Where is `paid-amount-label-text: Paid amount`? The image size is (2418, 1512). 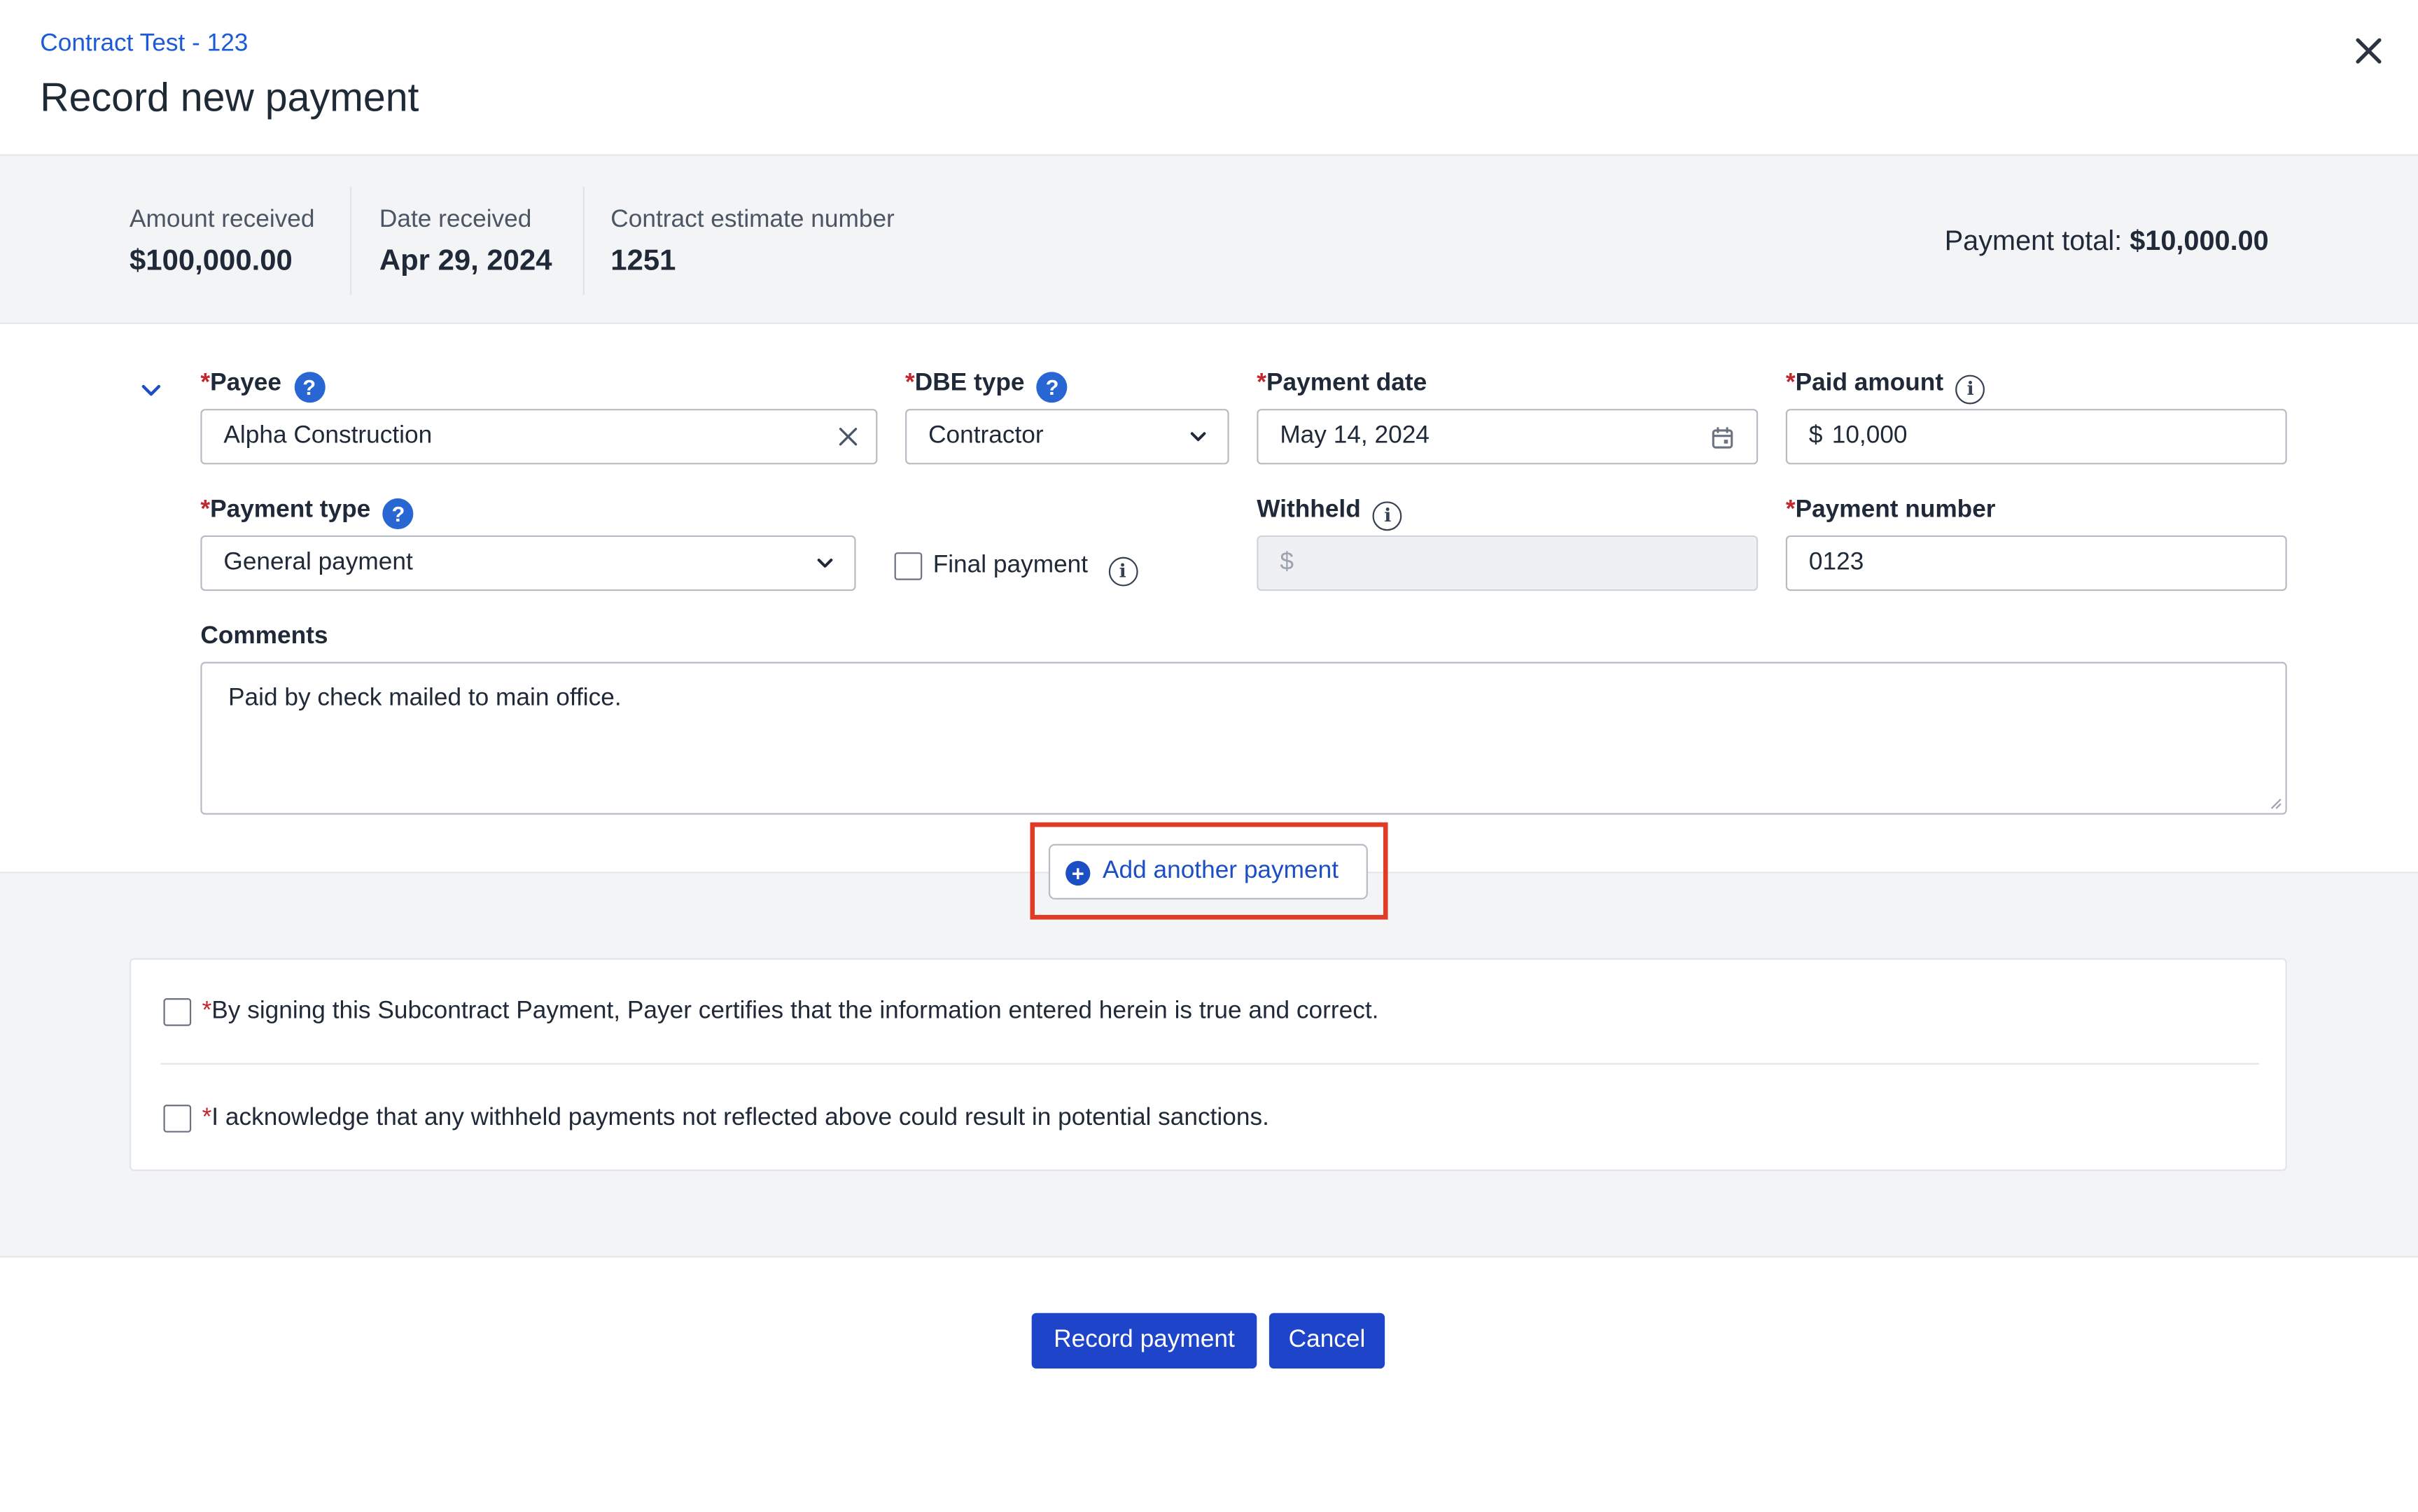 paid-amount-label-text: Paid amount is located at coordinates (1869, 383).